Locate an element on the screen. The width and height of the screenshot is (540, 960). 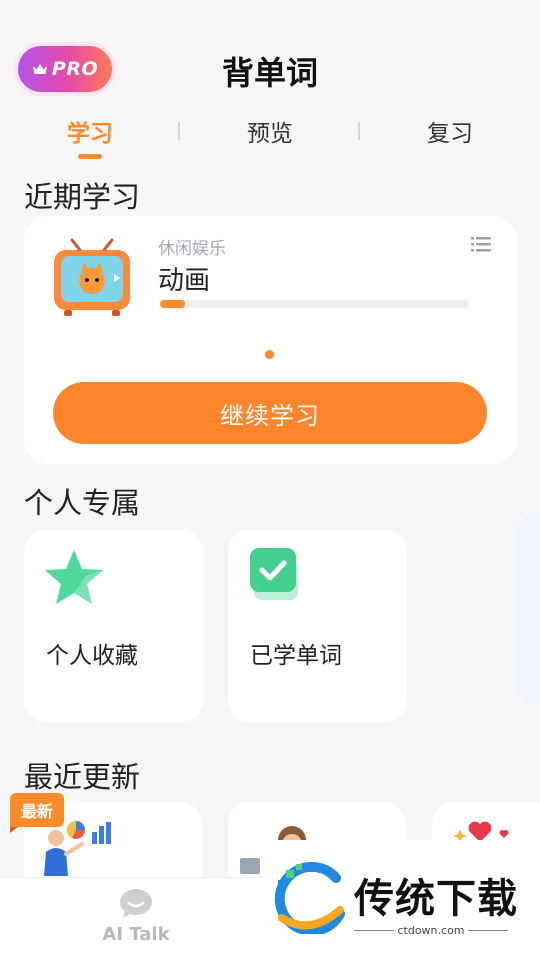
chat-bubble-icon is located at coordinates (136, 903).